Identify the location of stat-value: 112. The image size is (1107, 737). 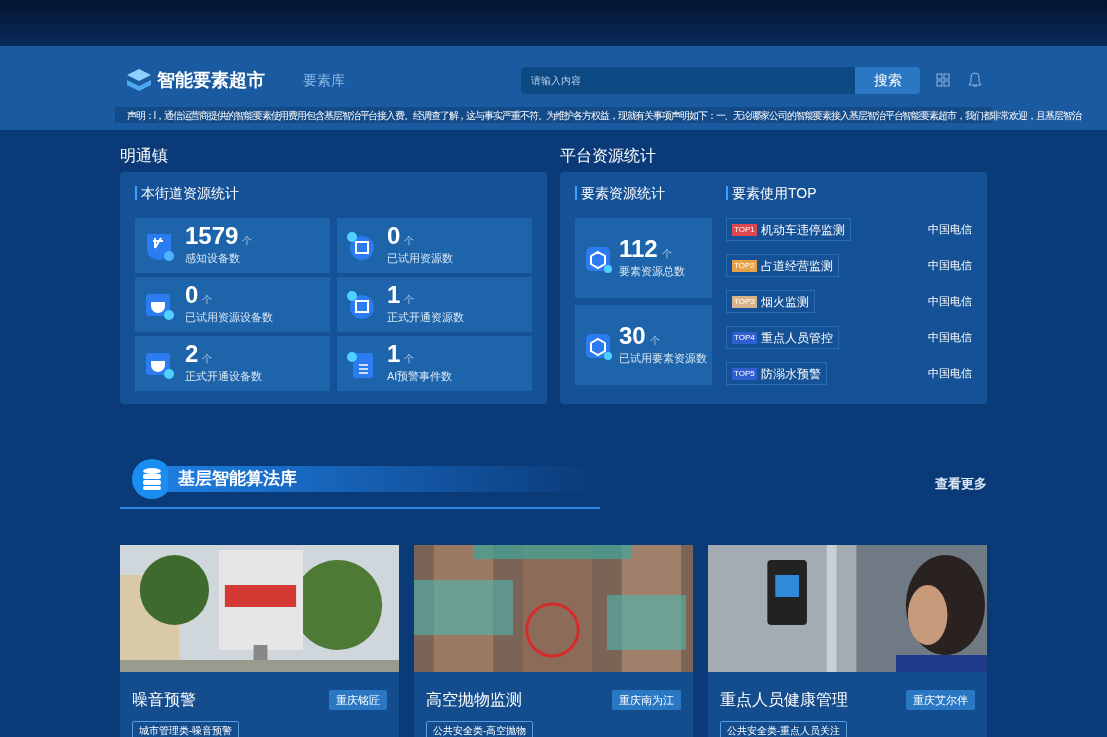
(638, 248).